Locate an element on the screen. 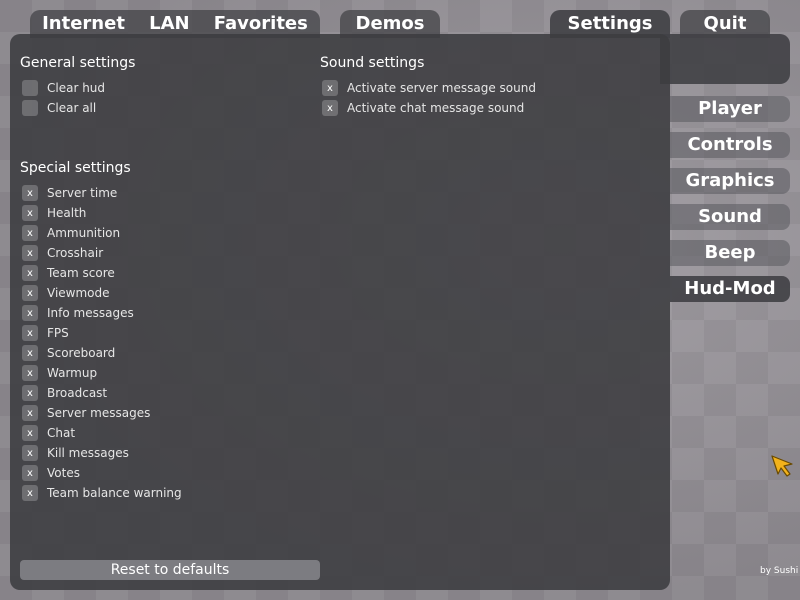 The image size is (800, 600). side-menu-beep: Beep is located at coordinates (730, 253).